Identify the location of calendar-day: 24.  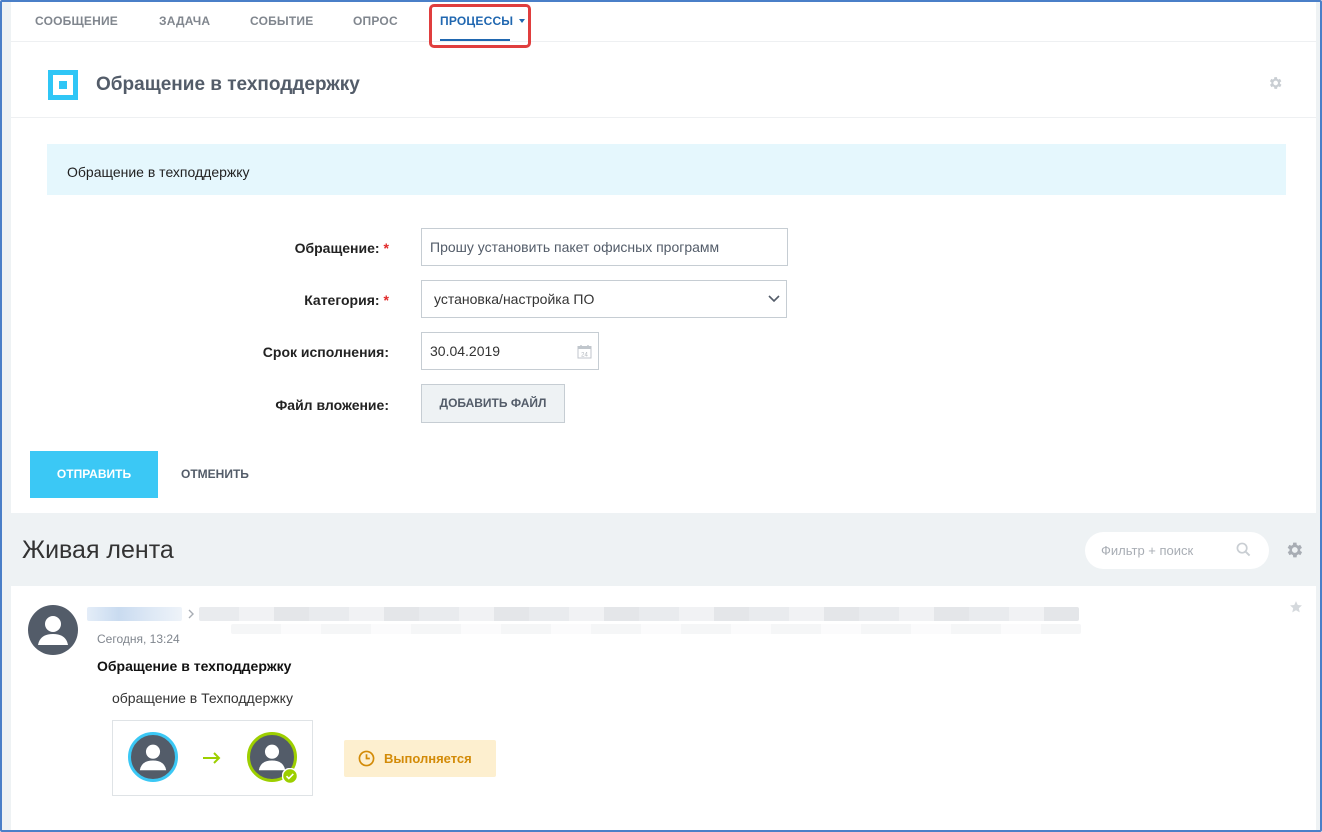
(584, 355).